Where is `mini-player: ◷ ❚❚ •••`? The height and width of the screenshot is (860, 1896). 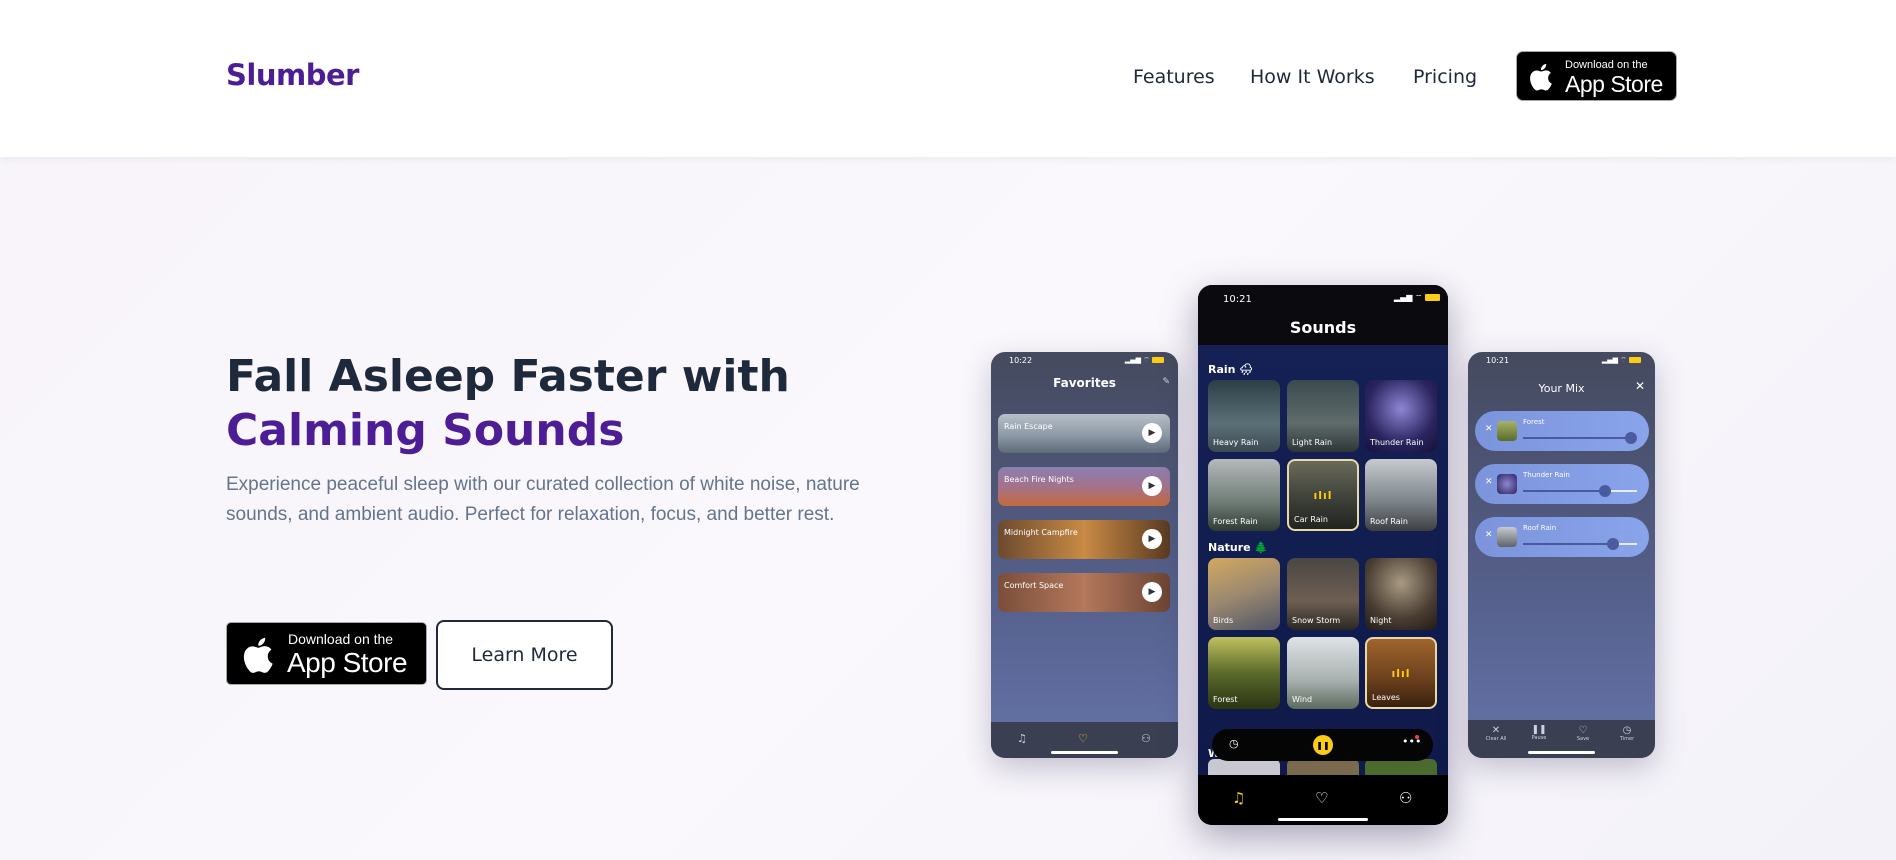
mini-player: ◷ ❚❚ ••• is located at coordinates (1322, 745).